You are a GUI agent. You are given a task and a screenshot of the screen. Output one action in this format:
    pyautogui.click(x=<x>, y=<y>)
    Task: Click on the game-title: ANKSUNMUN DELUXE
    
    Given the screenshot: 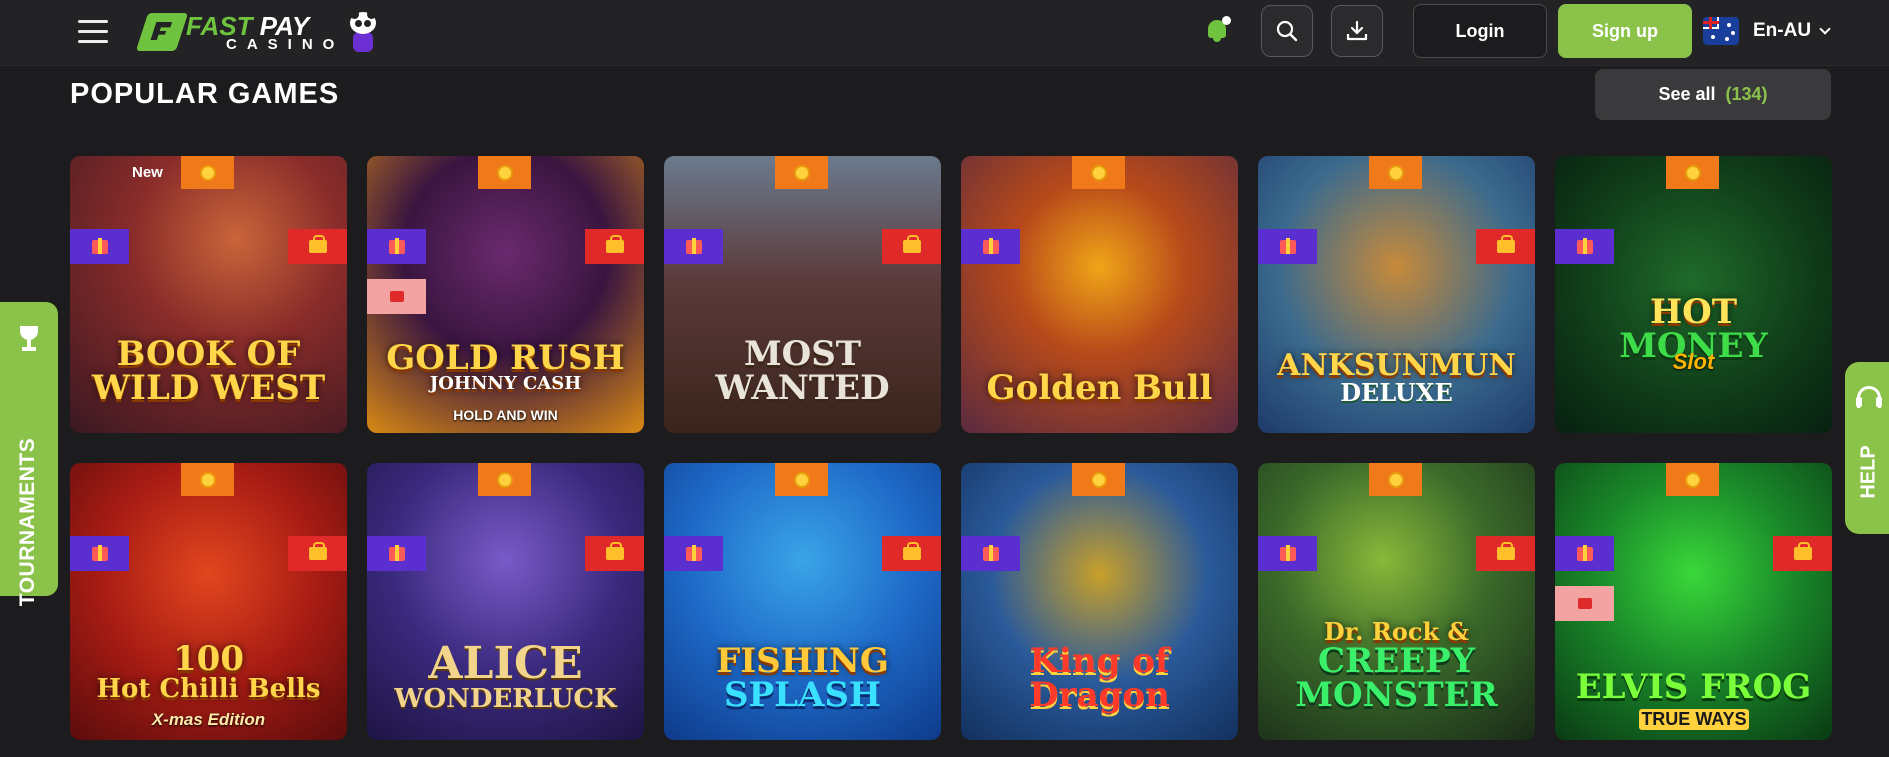 What is the action you would take?
    pyautogui.click(x=1396, y=377)
    